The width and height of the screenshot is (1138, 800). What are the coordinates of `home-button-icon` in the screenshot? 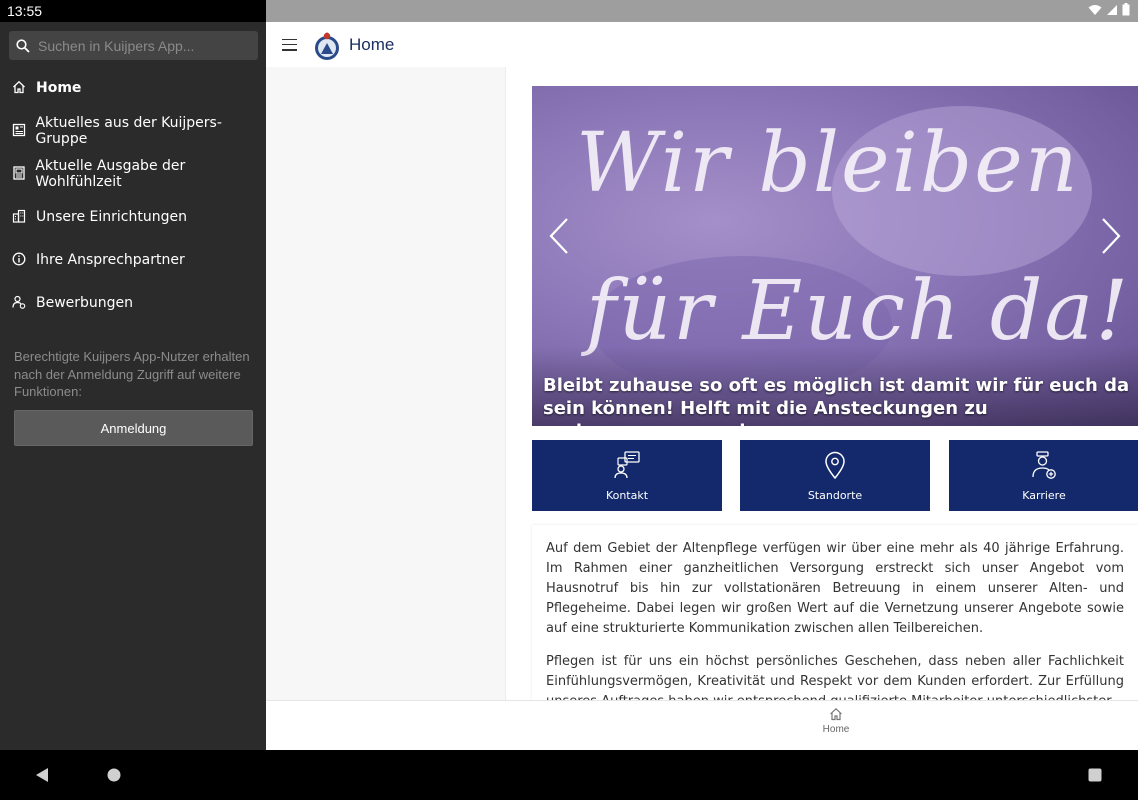 It's located at (114, 775).